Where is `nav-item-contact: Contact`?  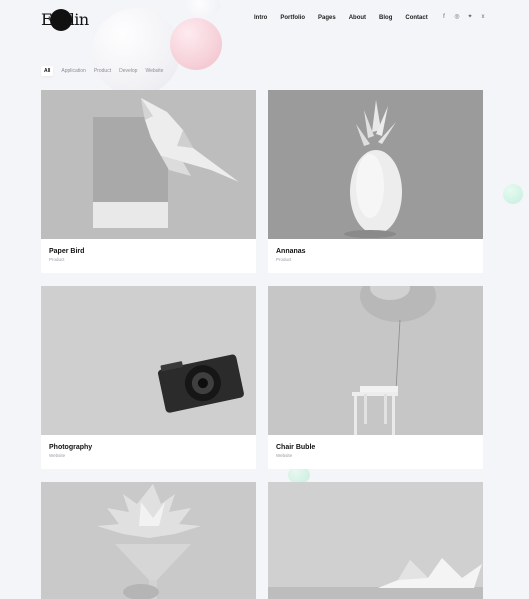 nav-item-contact: Contact is located at coordinates (416, 18).